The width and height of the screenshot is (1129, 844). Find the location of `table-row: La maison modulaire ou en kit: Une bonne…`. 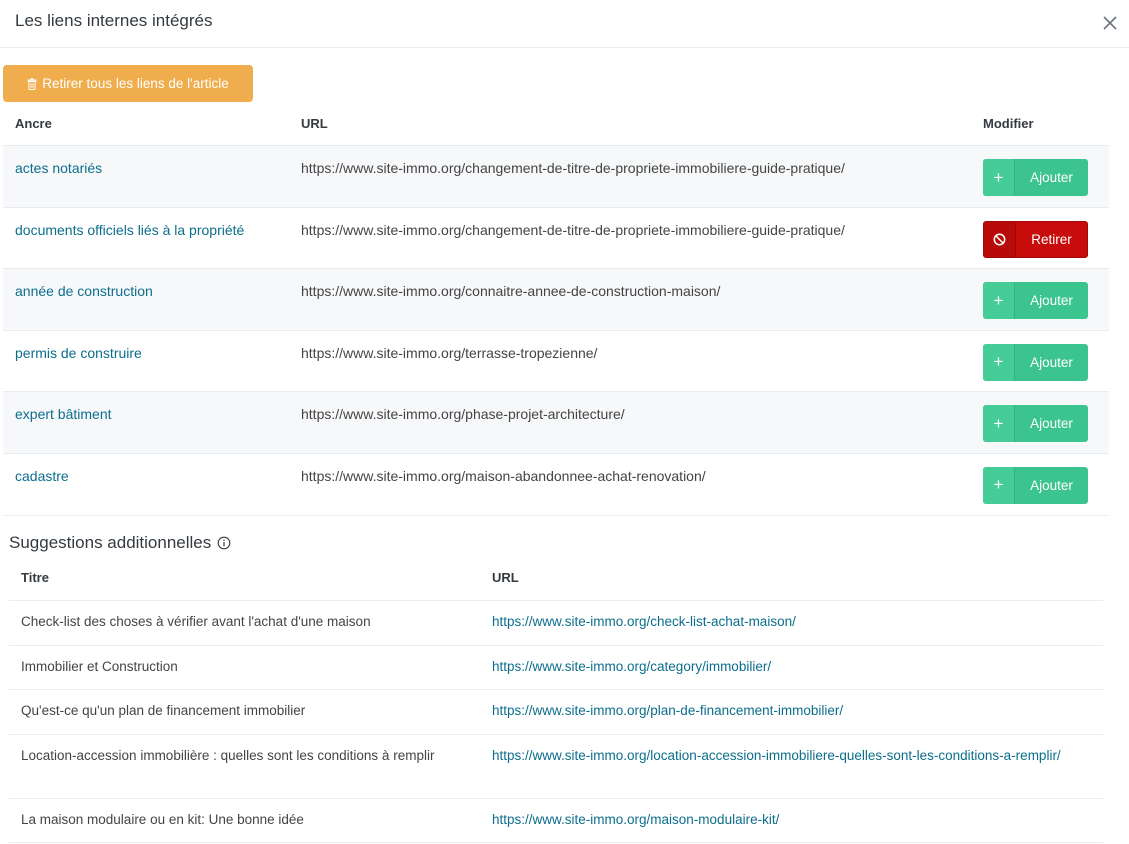

table-row: La maison modulaire ou en kit: Une bonne… is located at coordinates (556, 820).